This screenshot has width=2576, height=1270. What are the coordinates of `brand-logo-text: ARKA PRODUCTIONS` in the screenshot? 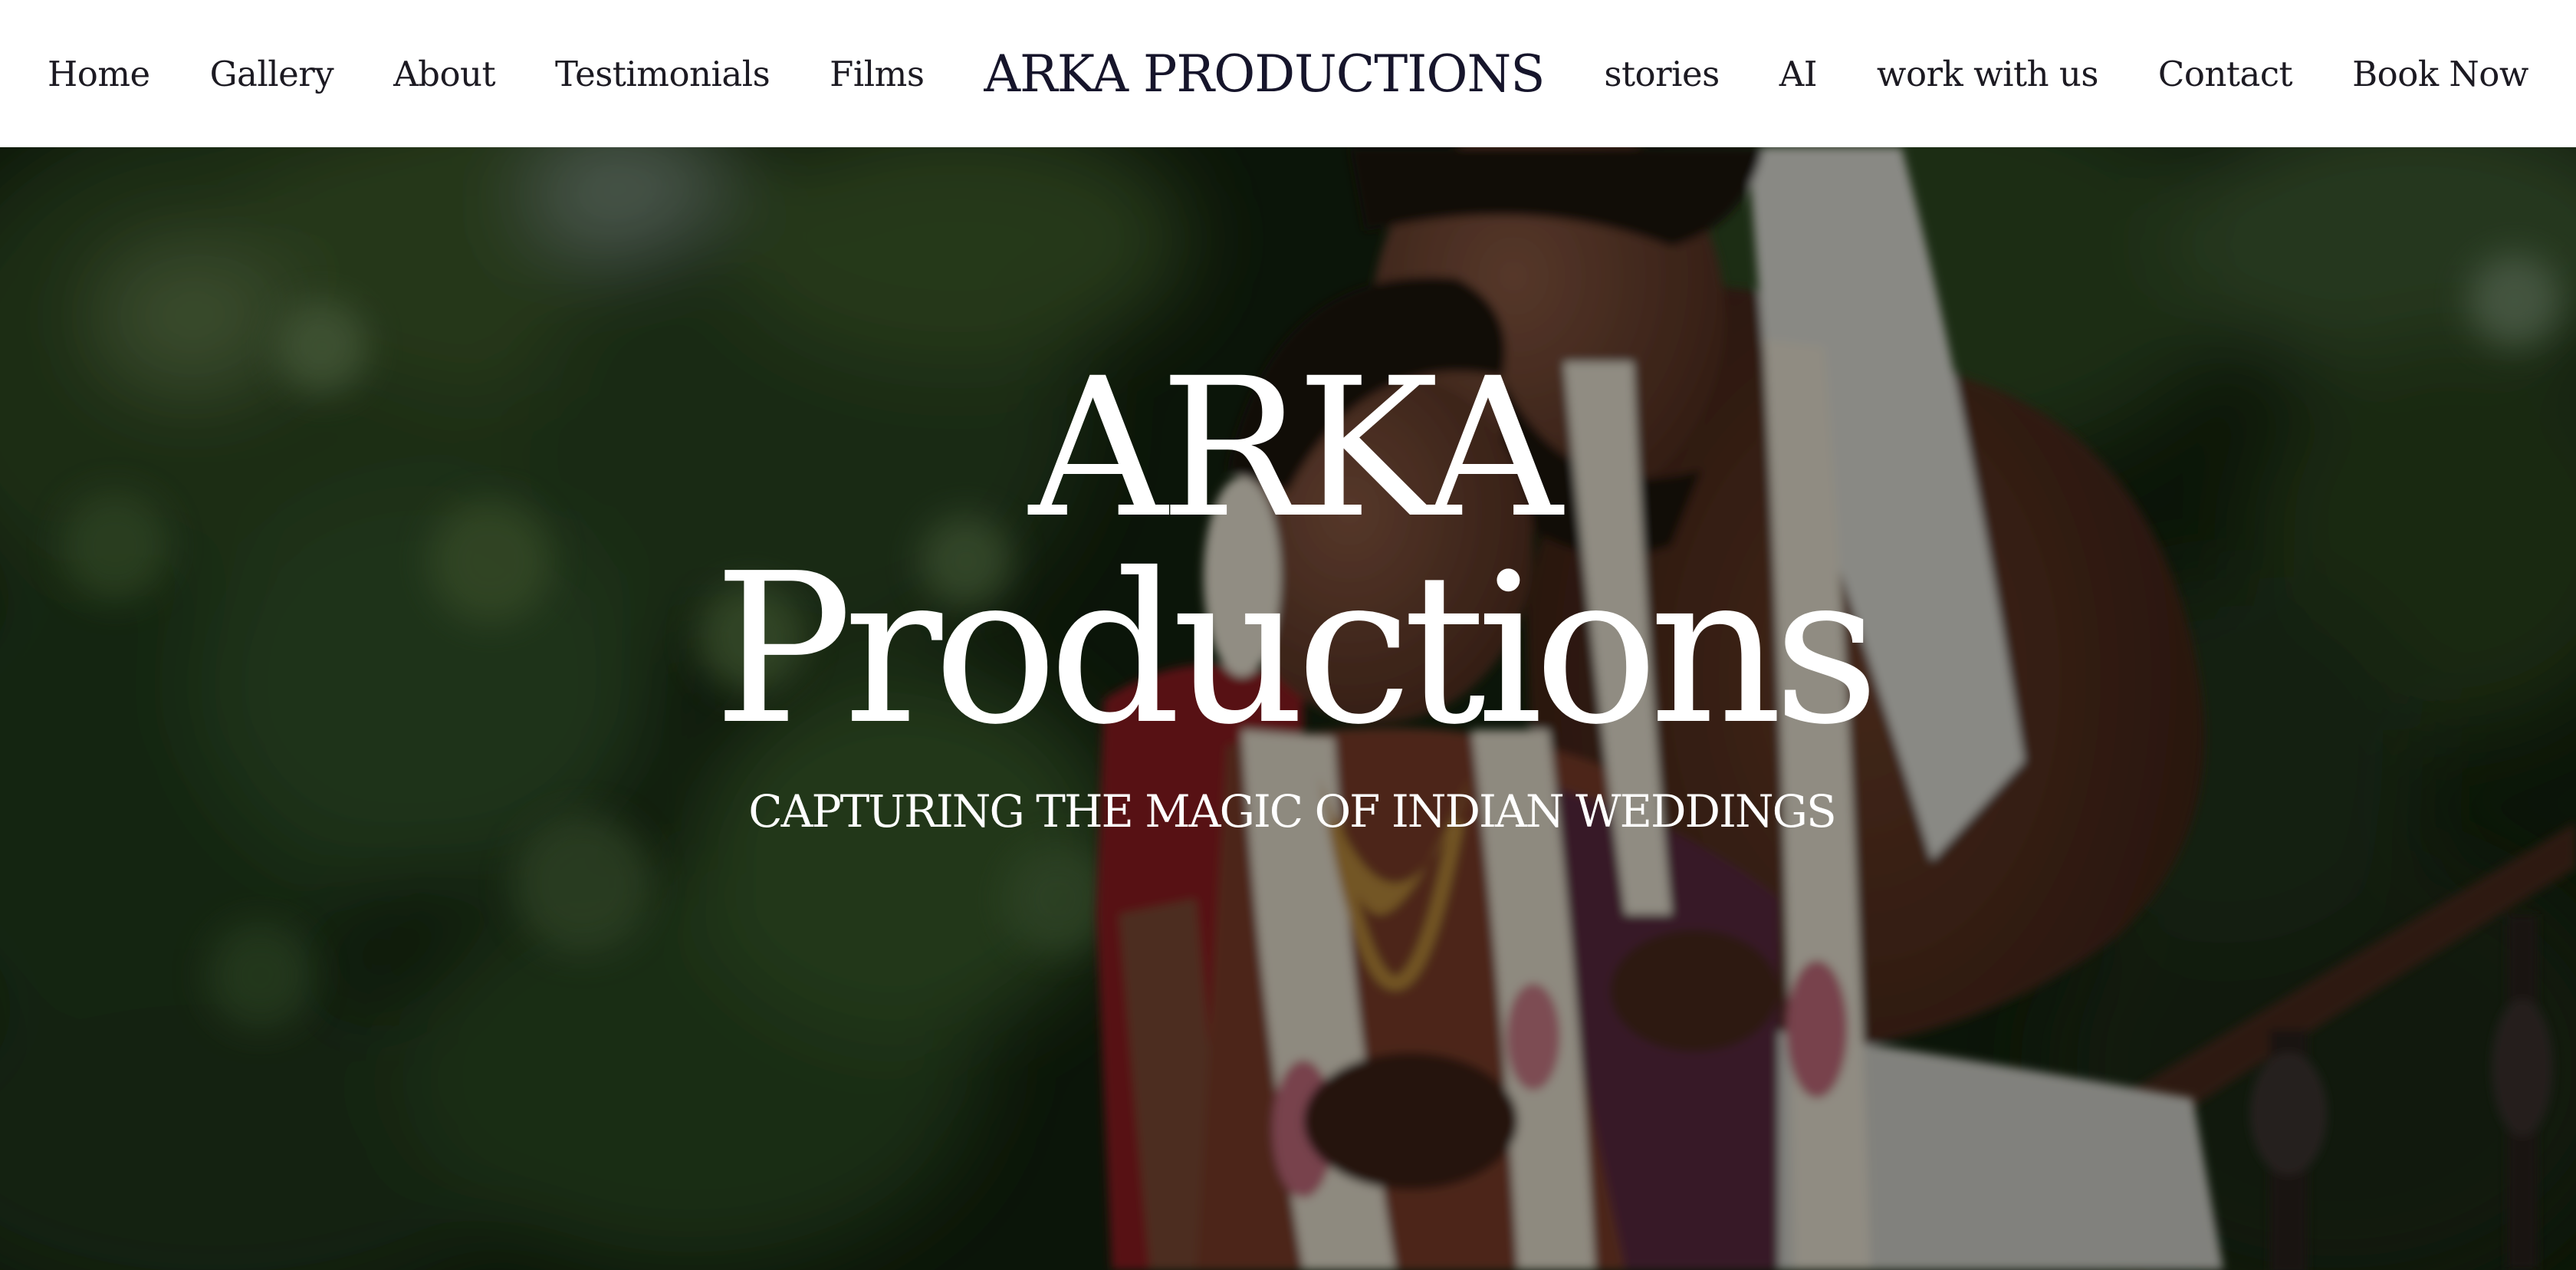 It's located at (1264, 74).